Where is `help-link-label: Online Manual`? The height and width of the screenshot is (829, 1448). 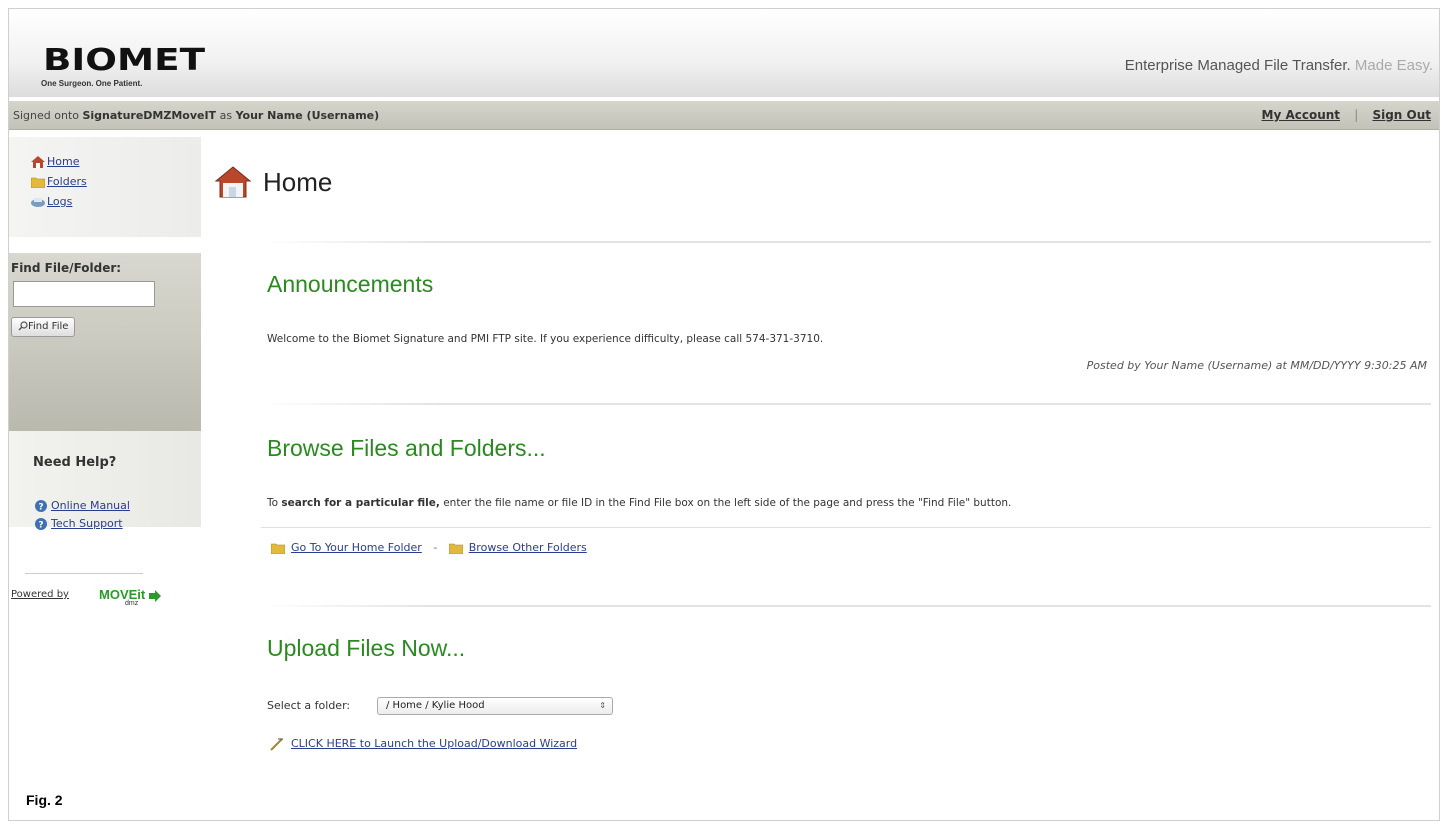 help-link-label: Online Manual is located at coordinates (90, 505).